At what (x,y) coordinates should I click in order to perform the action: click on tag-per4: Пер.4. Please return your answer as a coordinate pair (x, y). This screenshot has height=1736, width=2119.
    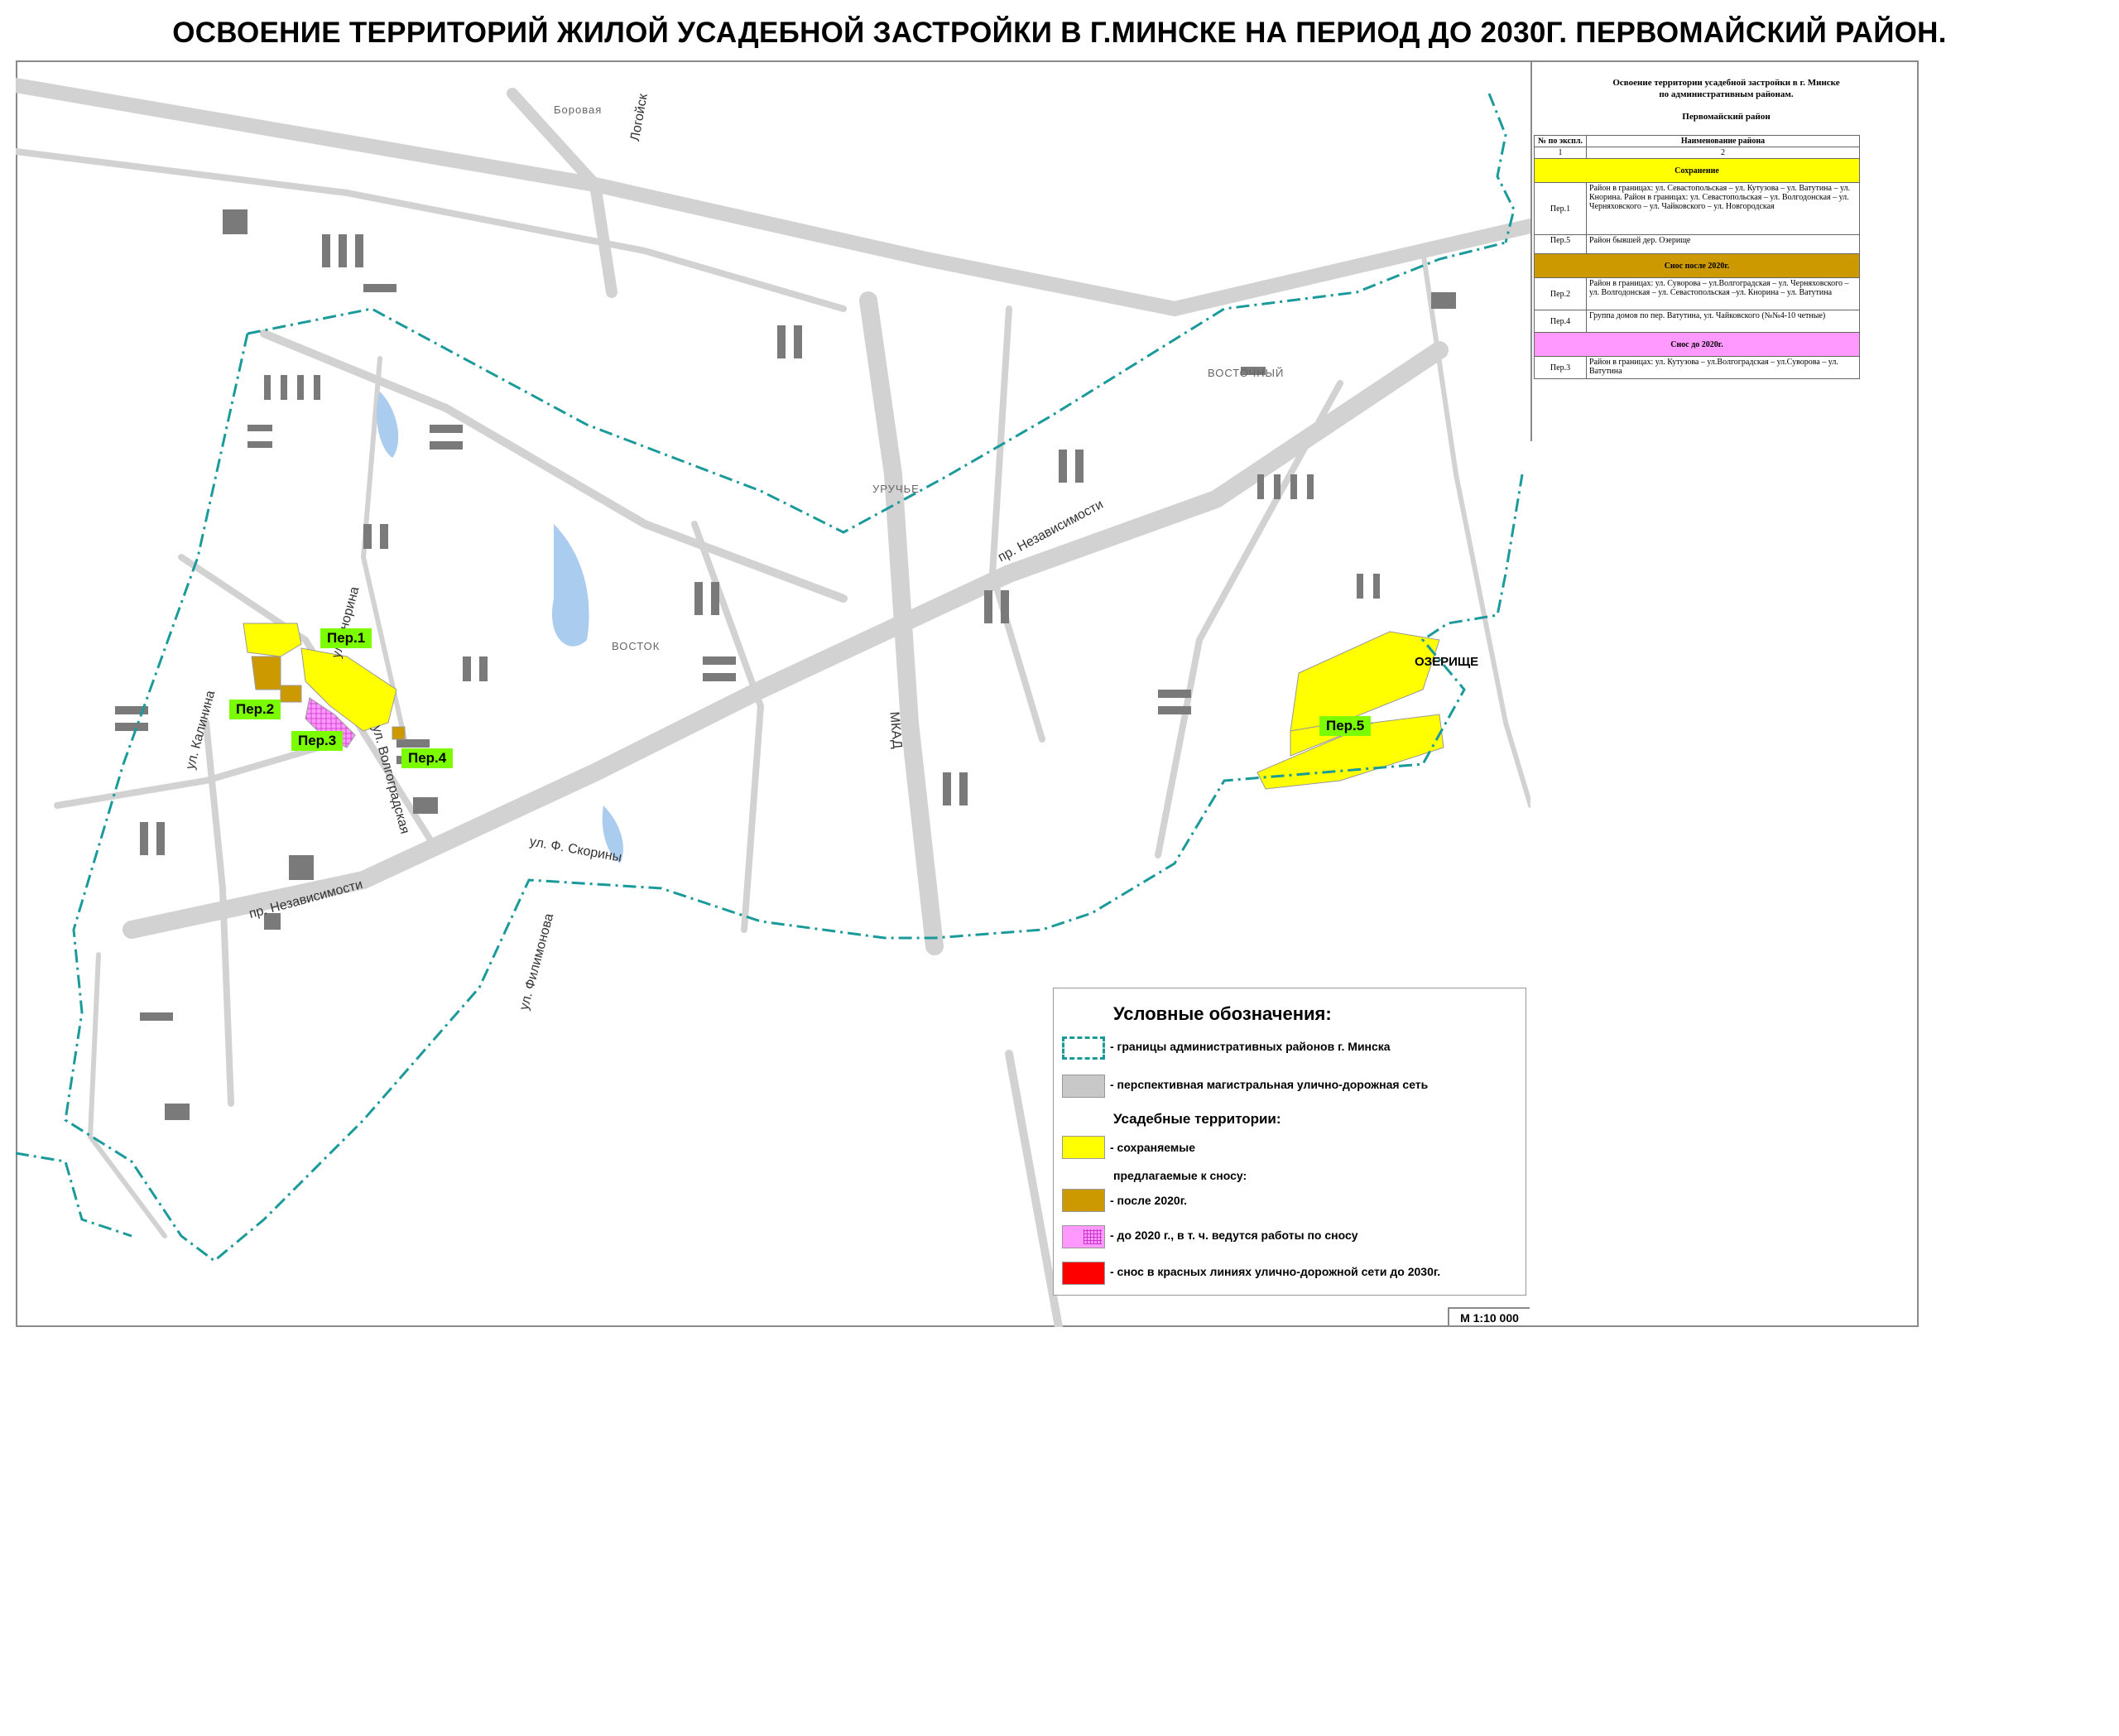
    Looking at the image, I should click on (428, 758).